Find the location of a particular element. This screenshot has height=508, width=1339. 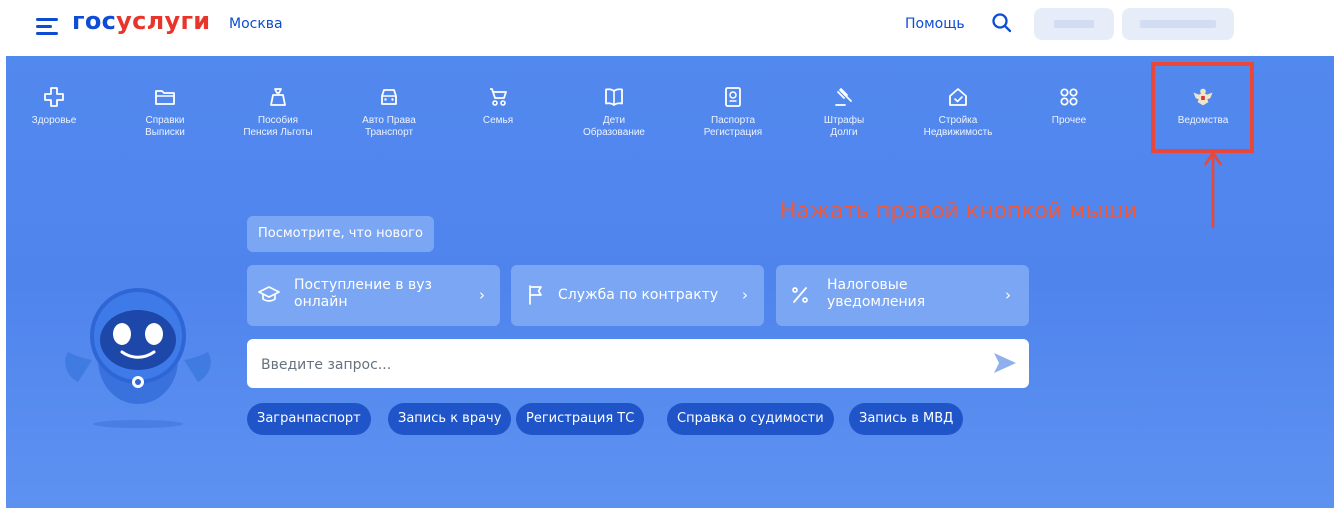

category-label: Авто Права Транспорт is located at coordinates (389, 126).